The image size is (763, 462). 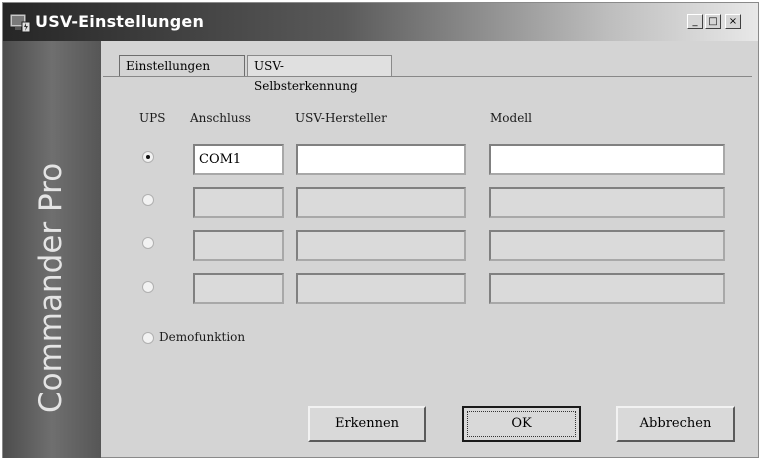 I want to click on detect-button: Erkennen, so click(x=367, y=424).